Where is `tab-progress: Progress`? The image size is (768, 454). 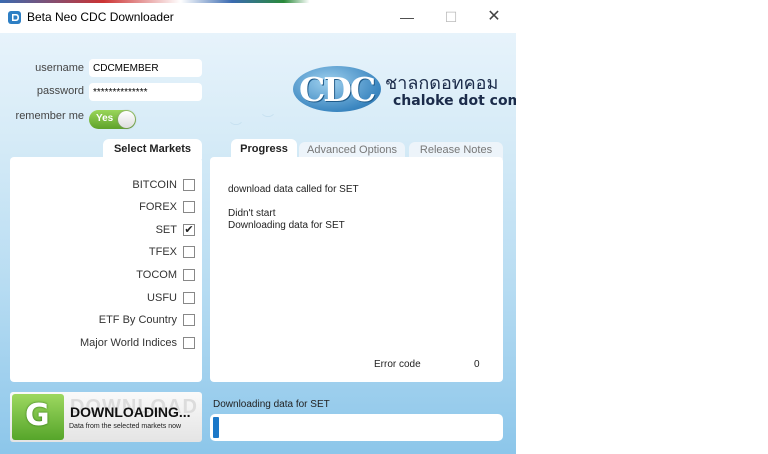
tab-progress: Progress is located at coordinates (264, 149).